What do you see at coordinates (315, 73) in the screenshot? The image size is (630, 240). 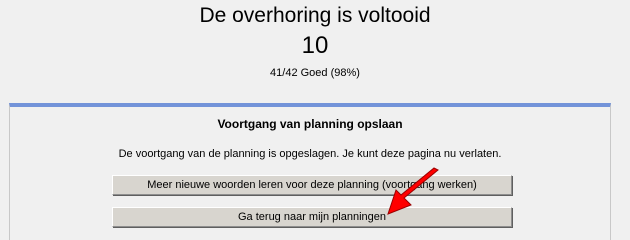 I see `result-summary: 41/42 Goed (98%)` at bounding box center [315, 73].